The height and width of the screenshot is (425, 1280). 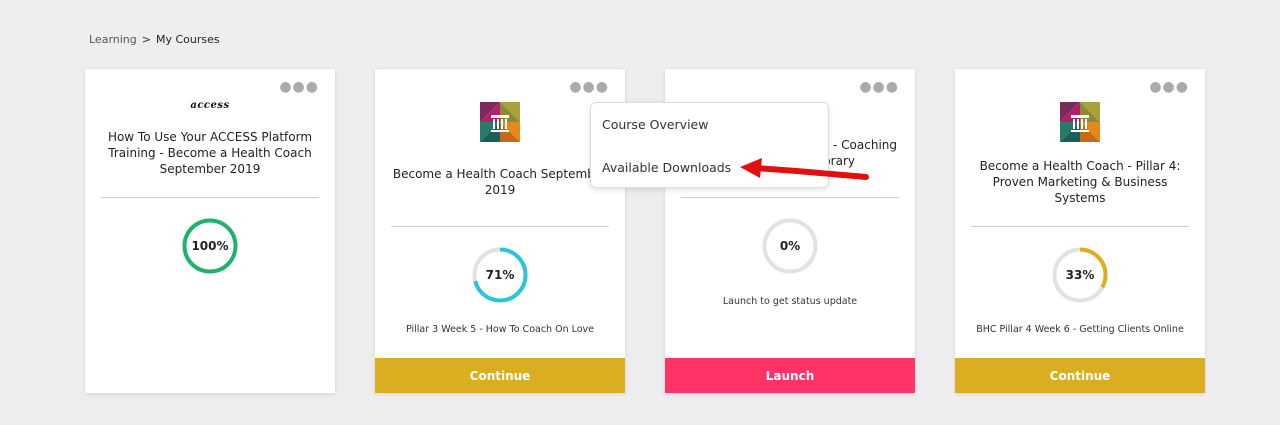 I want to click on course-title: Become a Health Coach September 2019, so click(x=500, y=182).